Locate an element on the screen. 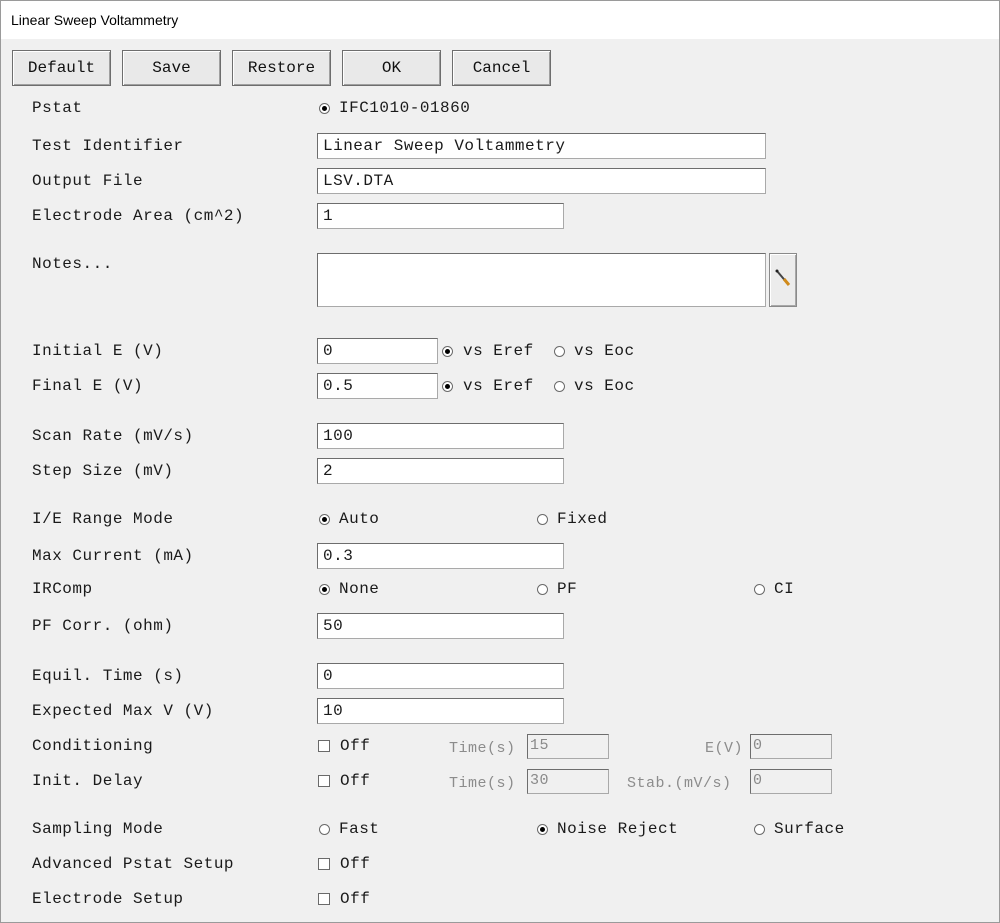 This screenshot has width=1000, height=923. step-size-input: 2 is located at coordinates (440, 471).